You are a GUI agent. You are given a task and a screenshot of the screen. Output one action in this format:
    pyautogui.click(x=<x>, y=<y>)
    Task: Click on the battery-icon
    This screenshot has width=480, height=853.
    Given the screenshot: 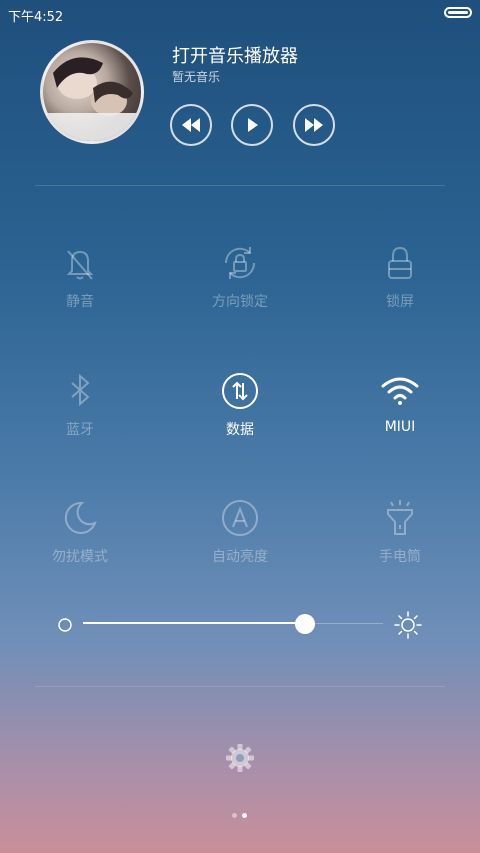 What is the action you would take?
    pyautogui.click(x=458, y=12)
    